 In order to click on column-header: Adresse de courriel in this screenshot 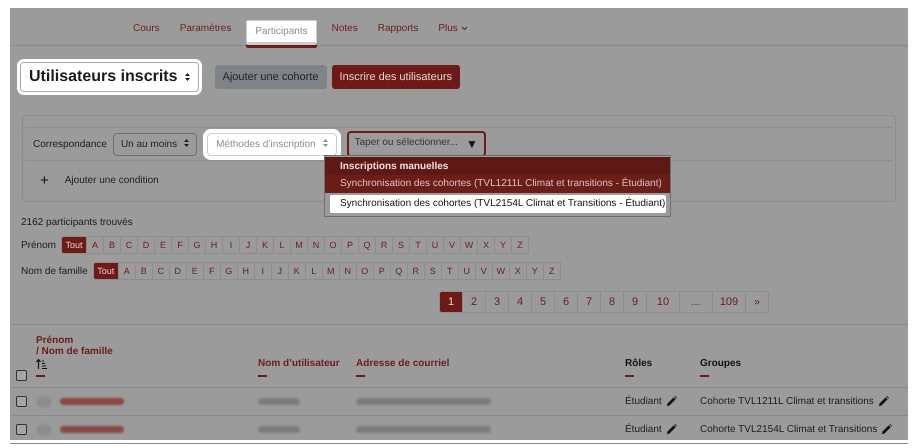, I will do `click(490, 363)`.